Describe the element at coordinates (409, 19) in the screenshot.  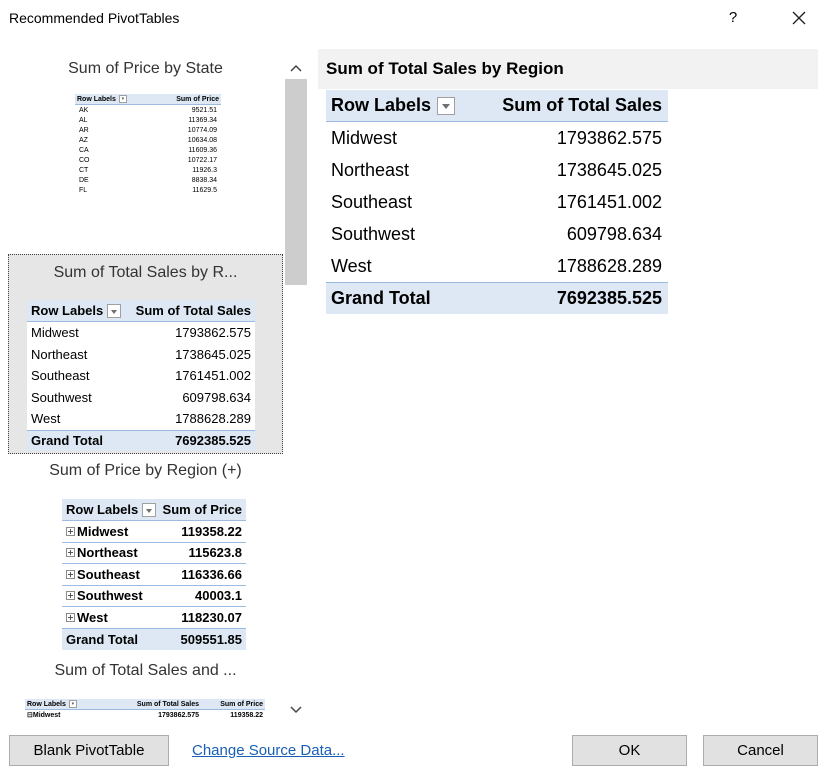
I see `title-bar: Recommended PivotTables ?` at that location.